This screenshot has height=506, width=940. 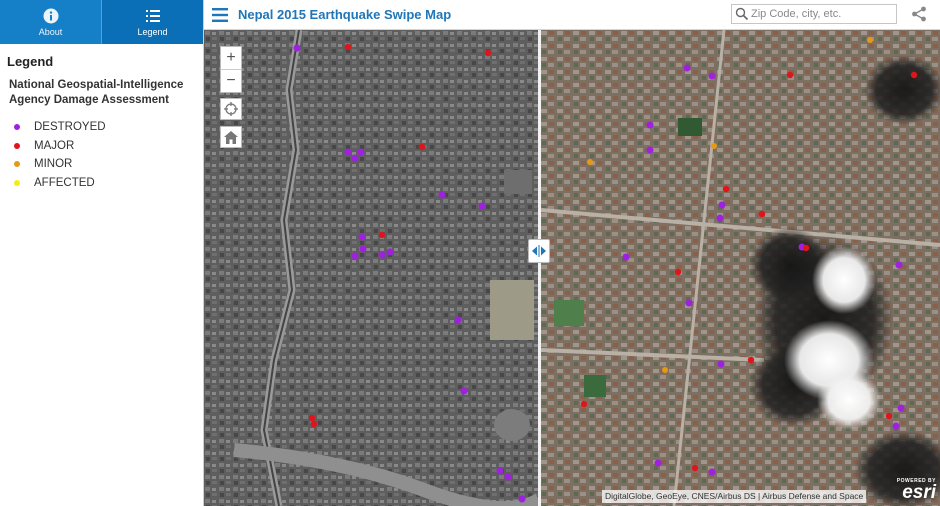 I want to click on zoom-in-button: +, so click(x=231, y=58).